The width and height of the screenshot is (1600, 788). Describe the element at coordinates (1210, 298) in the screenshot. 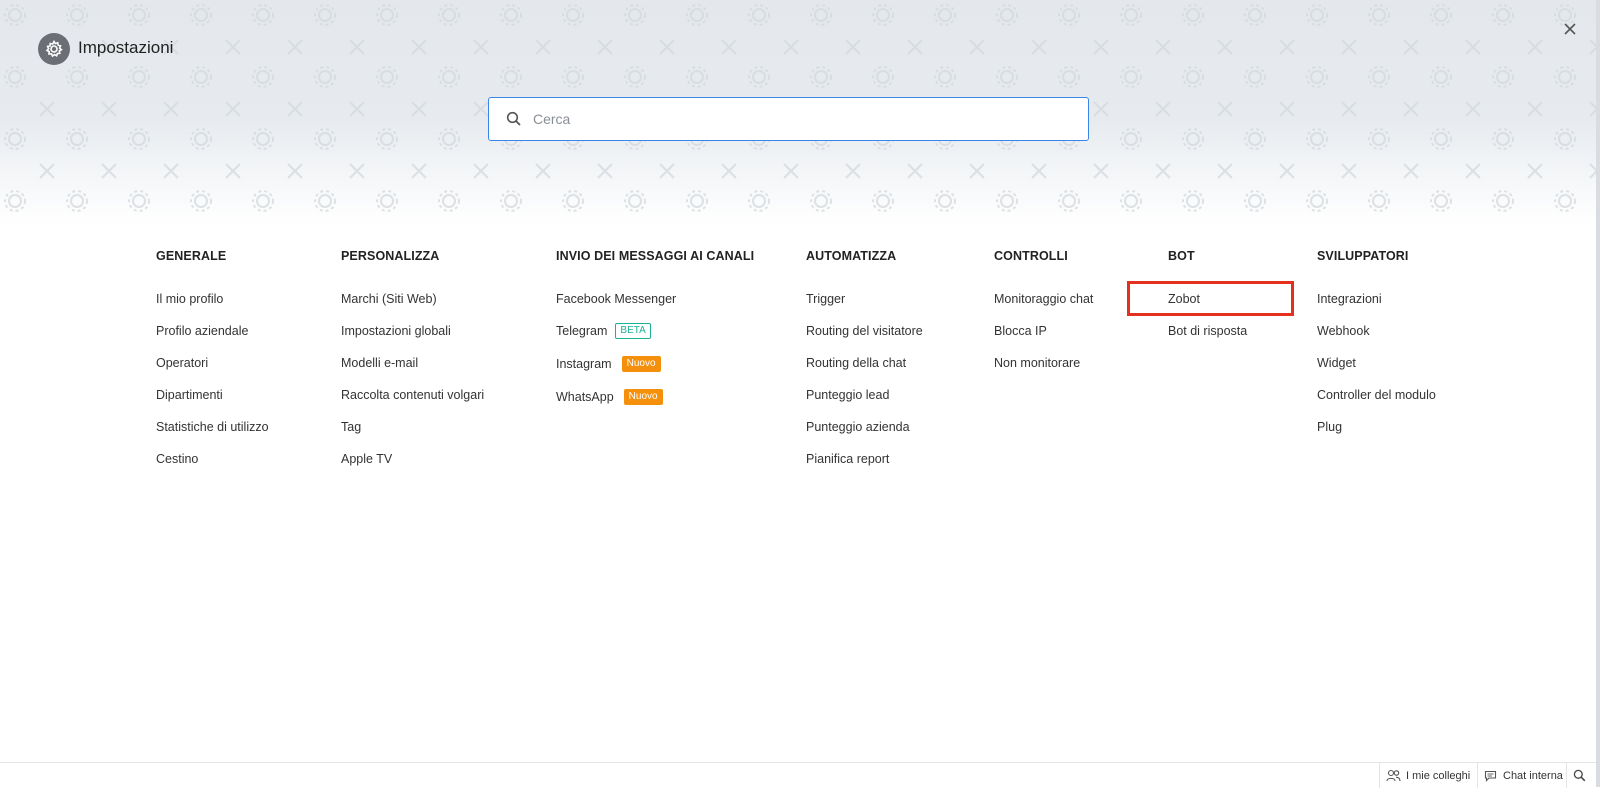

I see `highlight-box` at that location.